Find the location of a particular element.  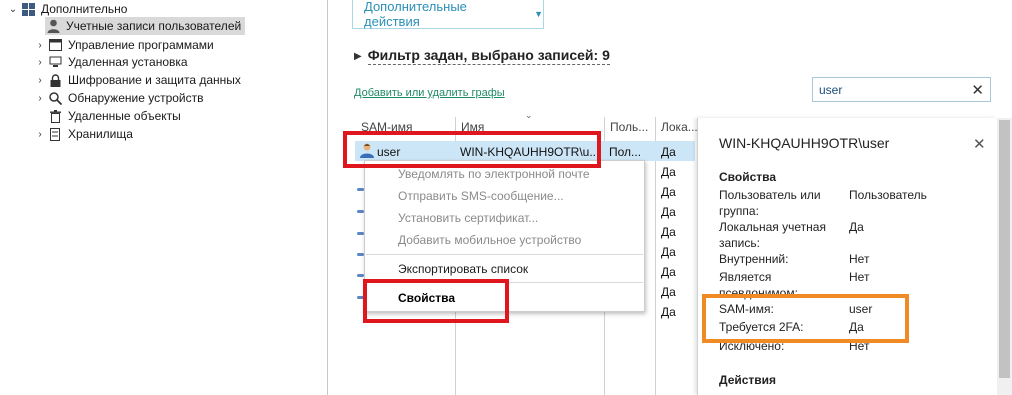

tree-item-advanced: ⌄ Дополнительно is located at coordinates (166, 9).